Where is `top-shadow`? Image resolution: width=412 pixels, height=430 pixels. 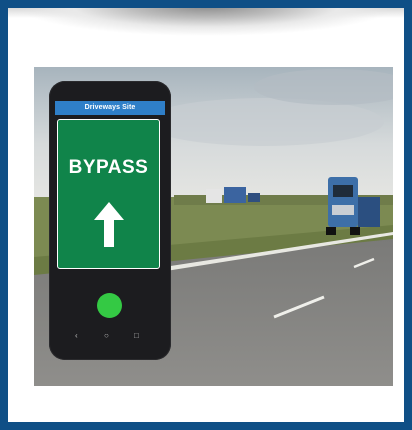 top-shadow is located at coordinates (206, 28).